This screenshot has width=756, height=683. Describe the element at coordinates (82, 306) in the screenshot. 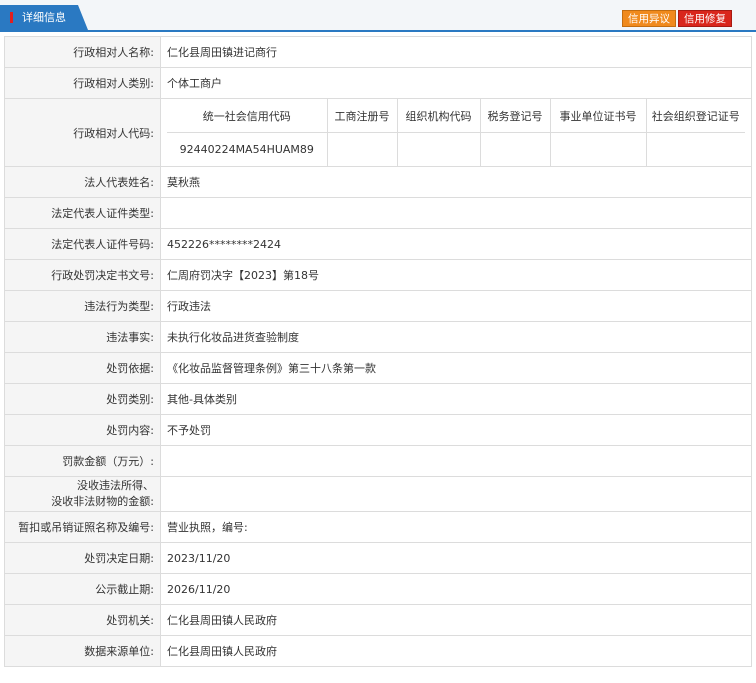

I see `label-violation-type: 违法行为类型:` at that location.